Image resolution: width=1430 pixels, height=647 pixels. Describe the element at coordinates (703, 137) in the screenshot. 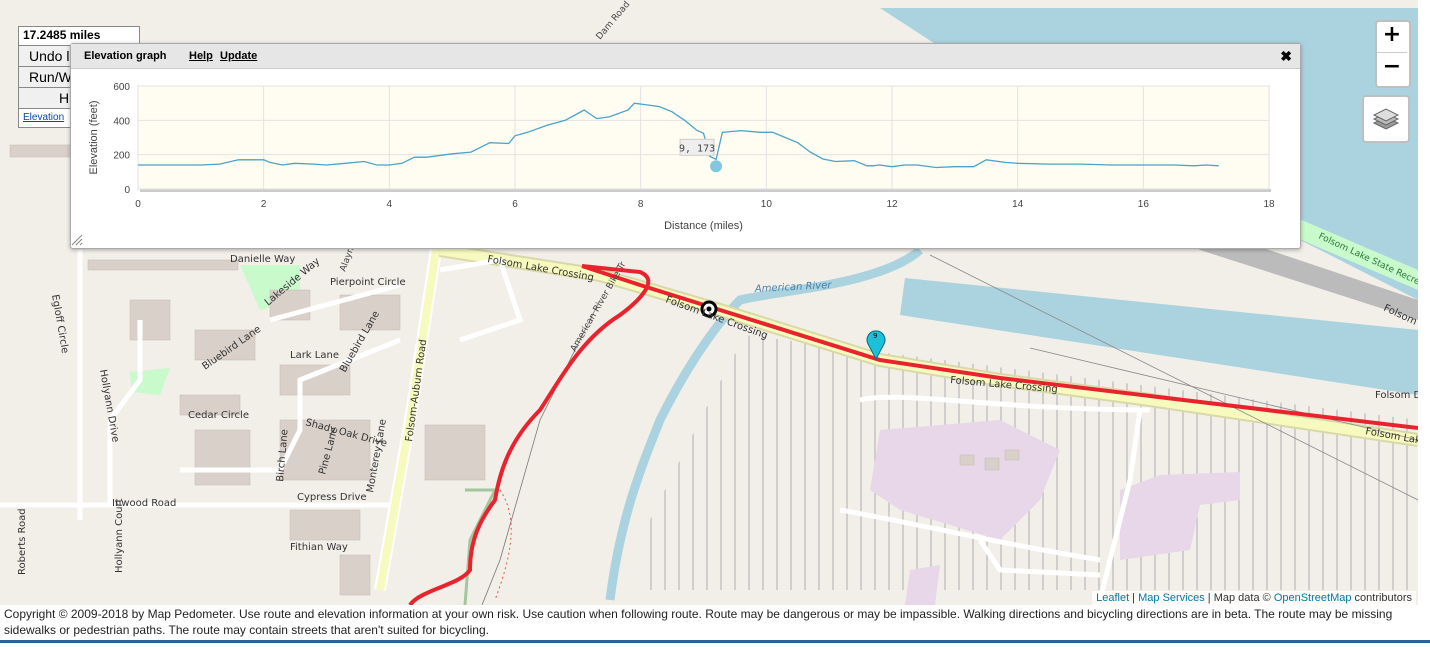

I see `plot-area` at that location.